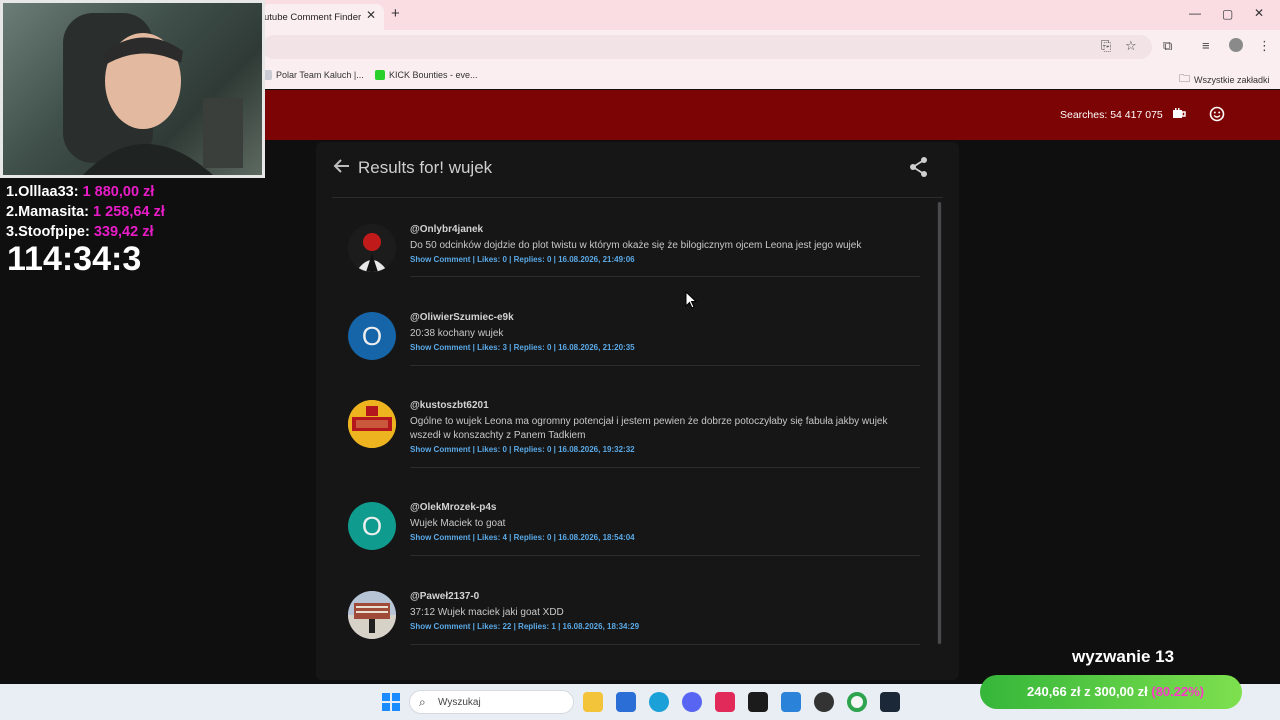  I want to click on app-icon, so click(758, 702).